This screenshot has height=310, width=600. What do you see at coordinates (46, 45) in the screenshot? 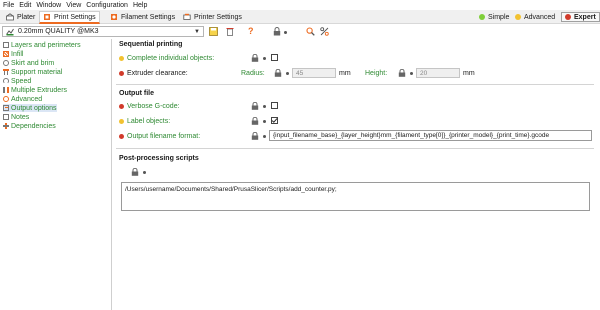
I see `sidebar-item-label: Layers and perimeters` at bounding box center [46, 45].